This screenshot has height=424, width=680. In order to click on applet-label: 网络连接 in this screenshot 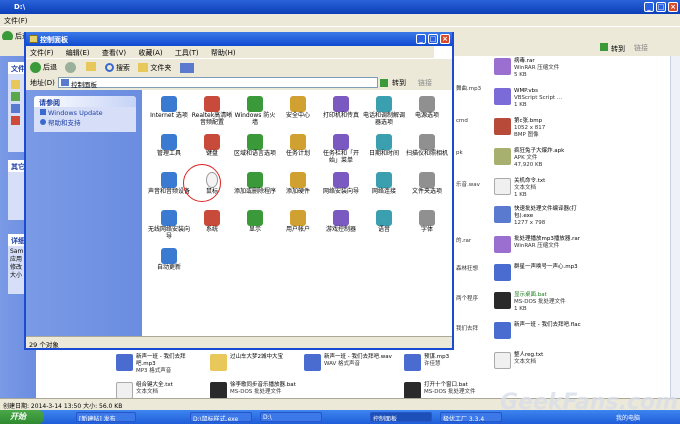, I will do `click(383, 191)`.